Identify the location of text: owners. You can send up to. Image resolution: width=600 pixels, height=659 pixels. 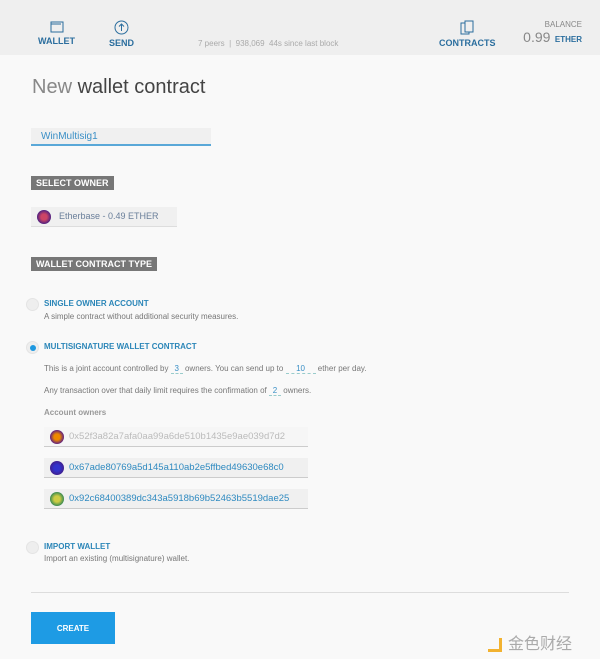
(234, 368).